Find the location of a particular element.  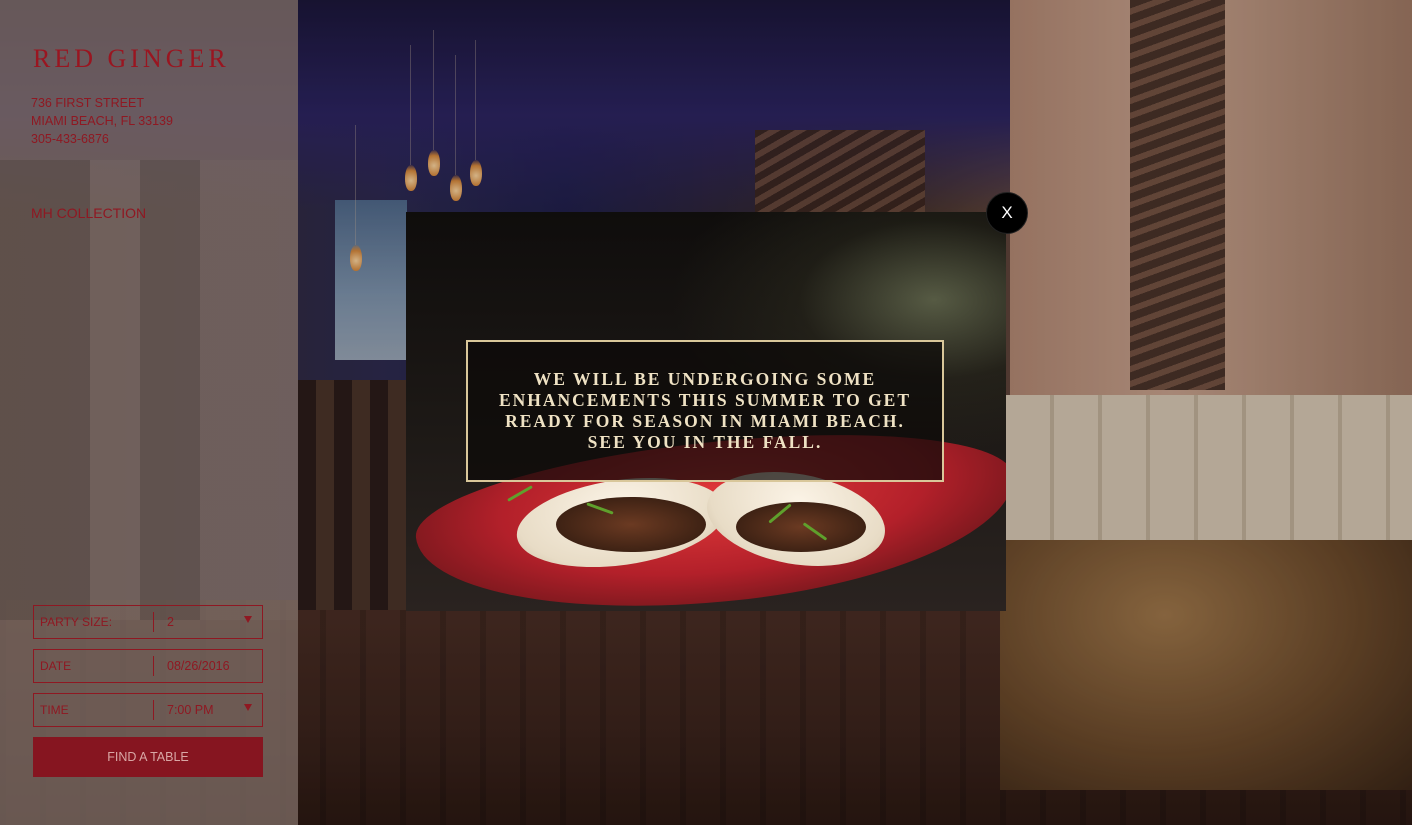

address-city: MIAMI BEACH, FL 33139 is located at coordinates (102, 121).